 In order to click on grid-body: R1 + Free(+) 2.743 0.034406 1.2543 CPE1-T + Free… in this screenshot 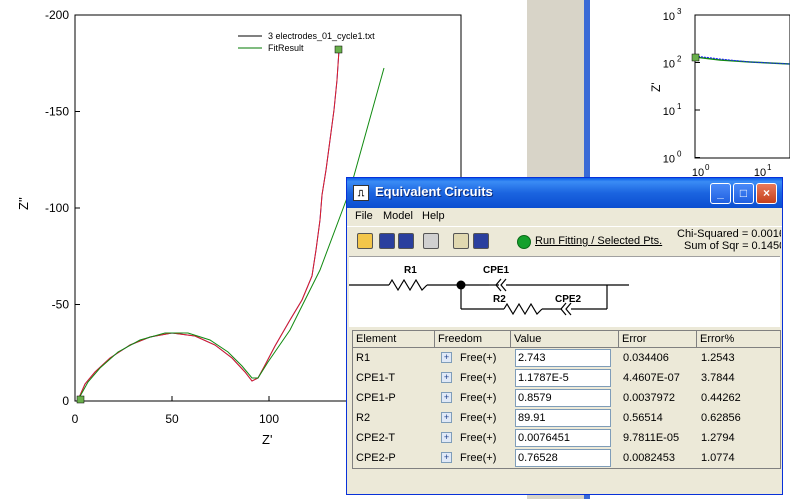, I will do `click(566, 408)`.